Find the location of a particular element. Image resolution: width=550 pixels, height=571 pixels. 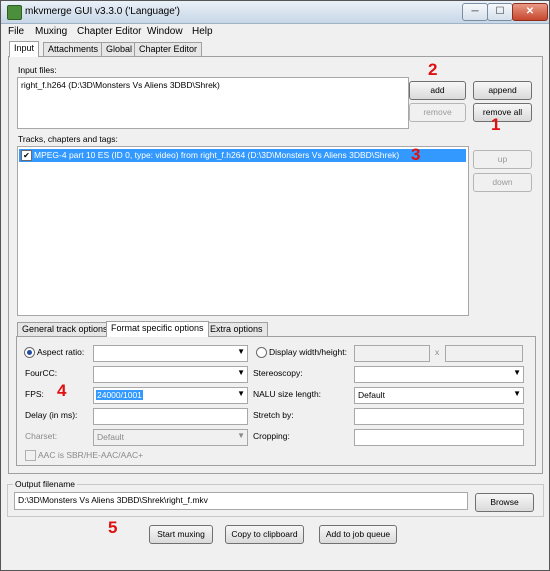

charset-label: Charset: is located at coordinates (41, 436).